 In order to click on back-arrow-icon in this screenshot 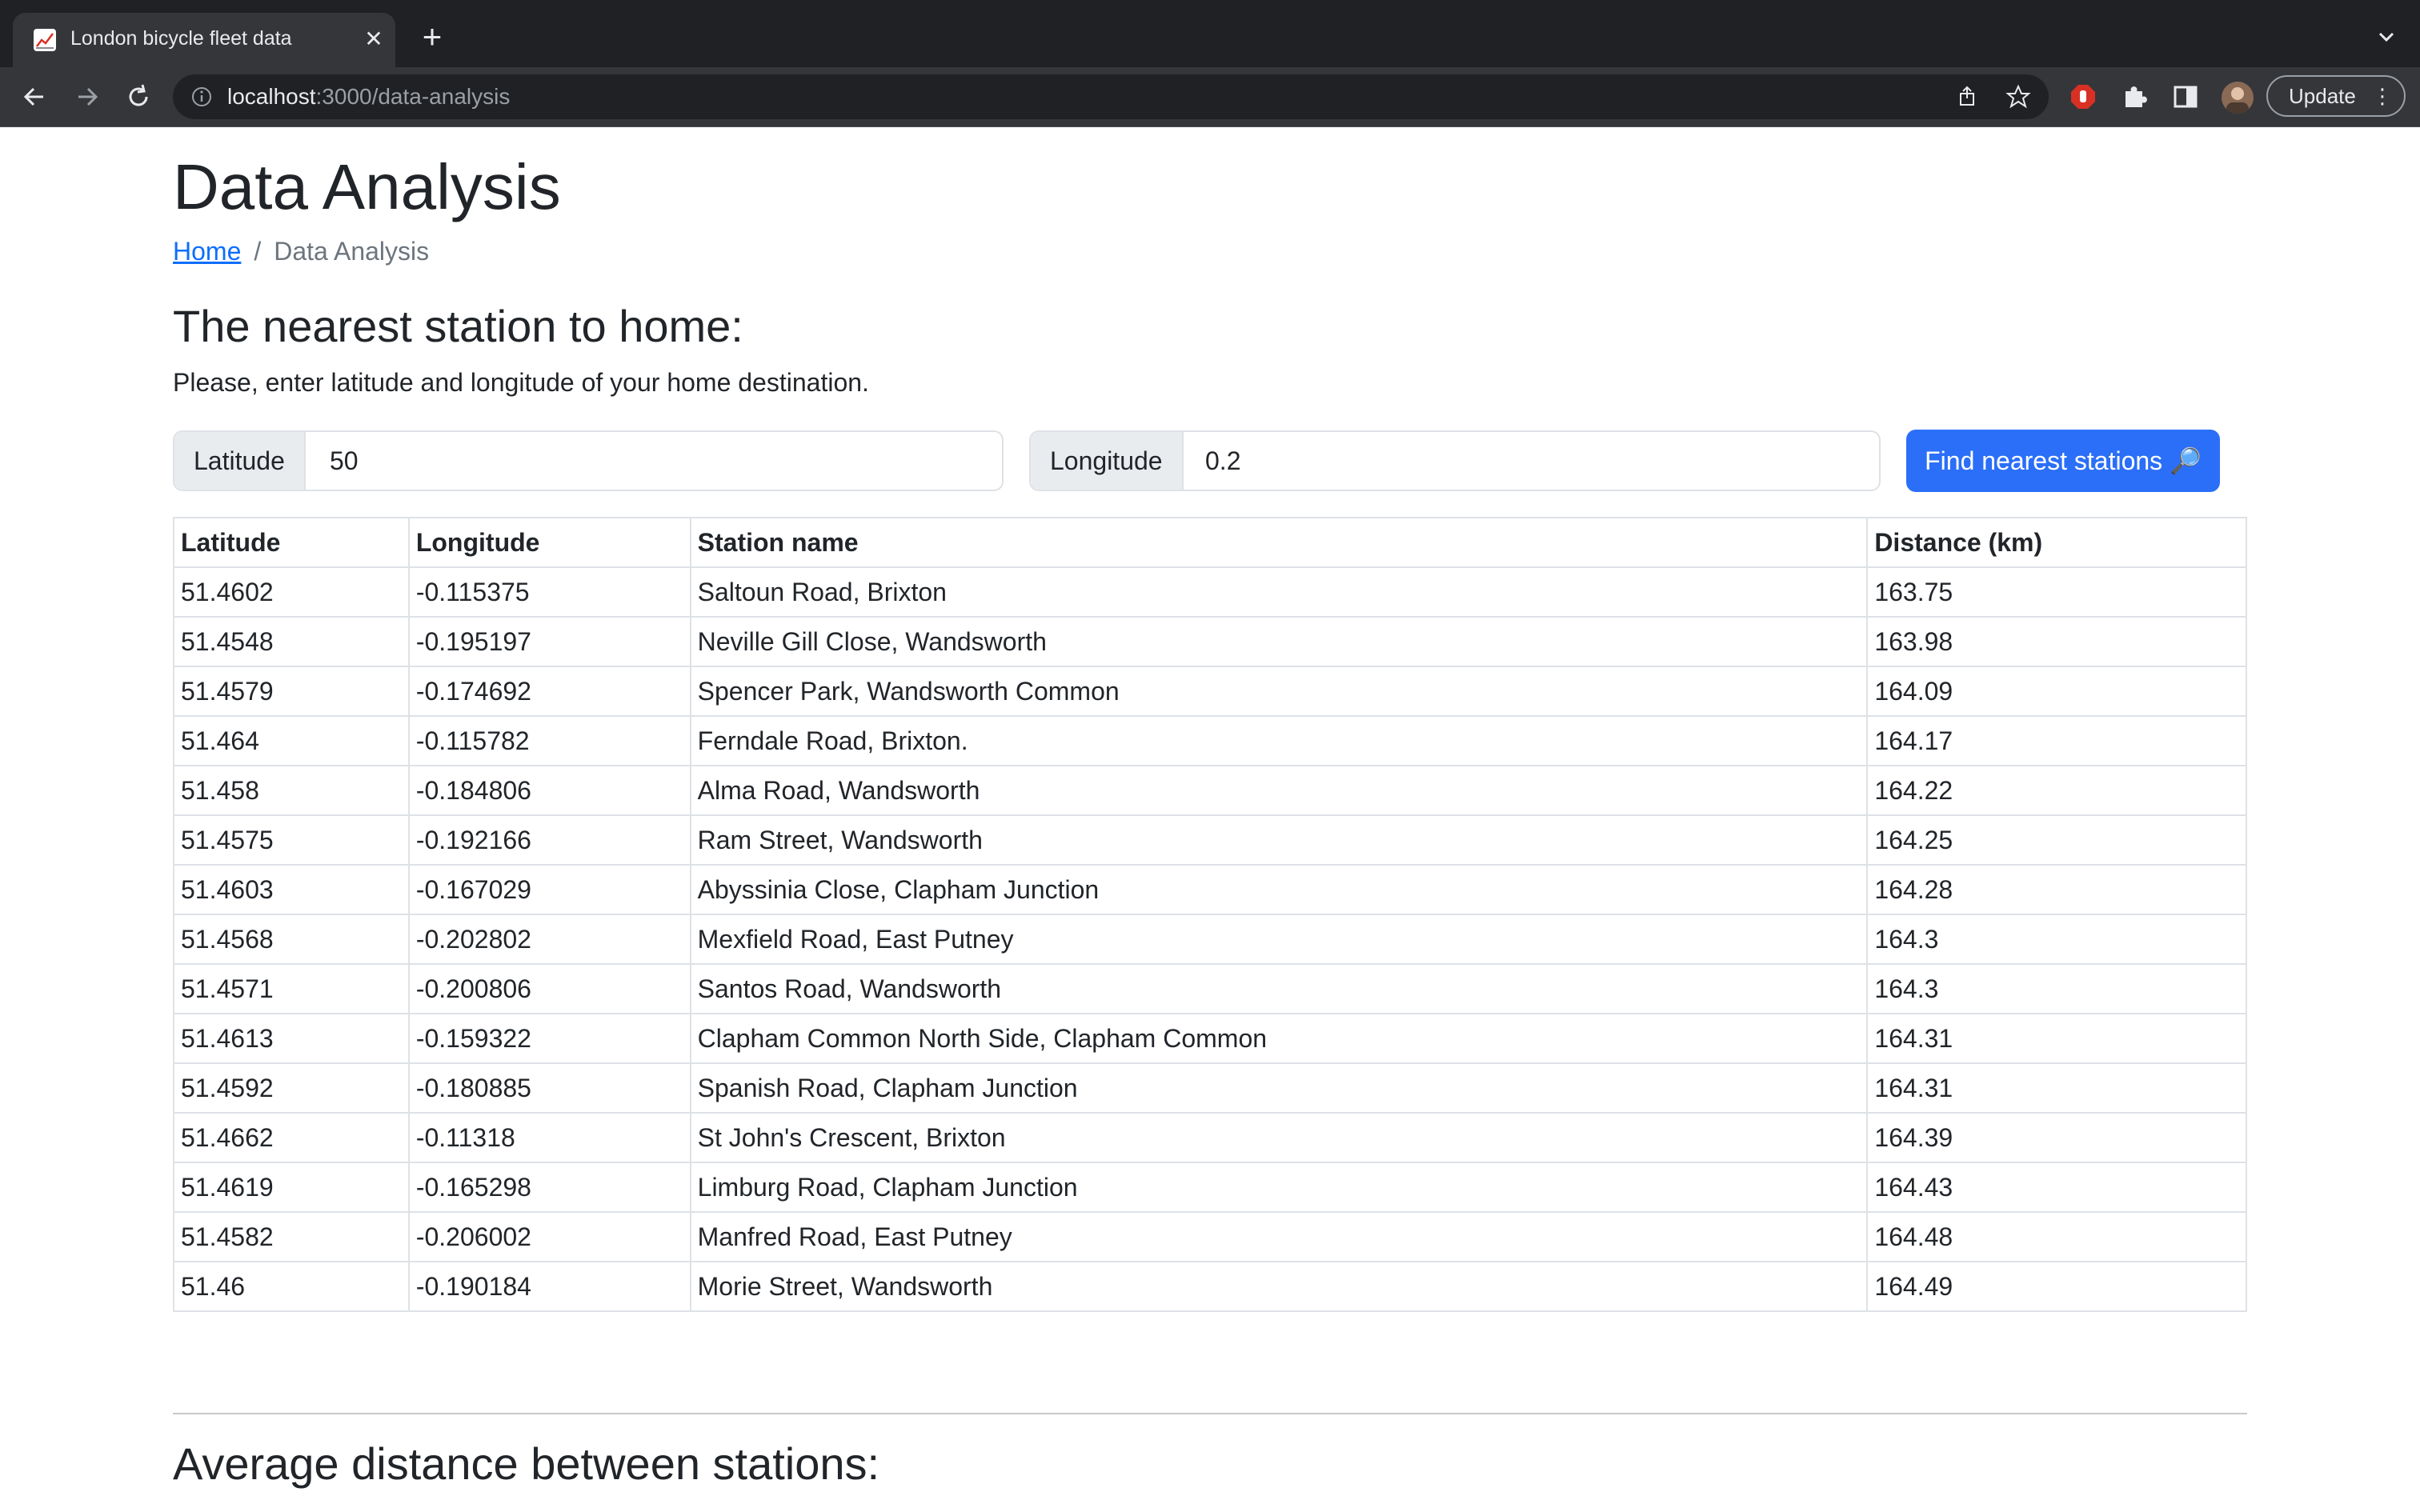, I will do `click(34, 97)`.